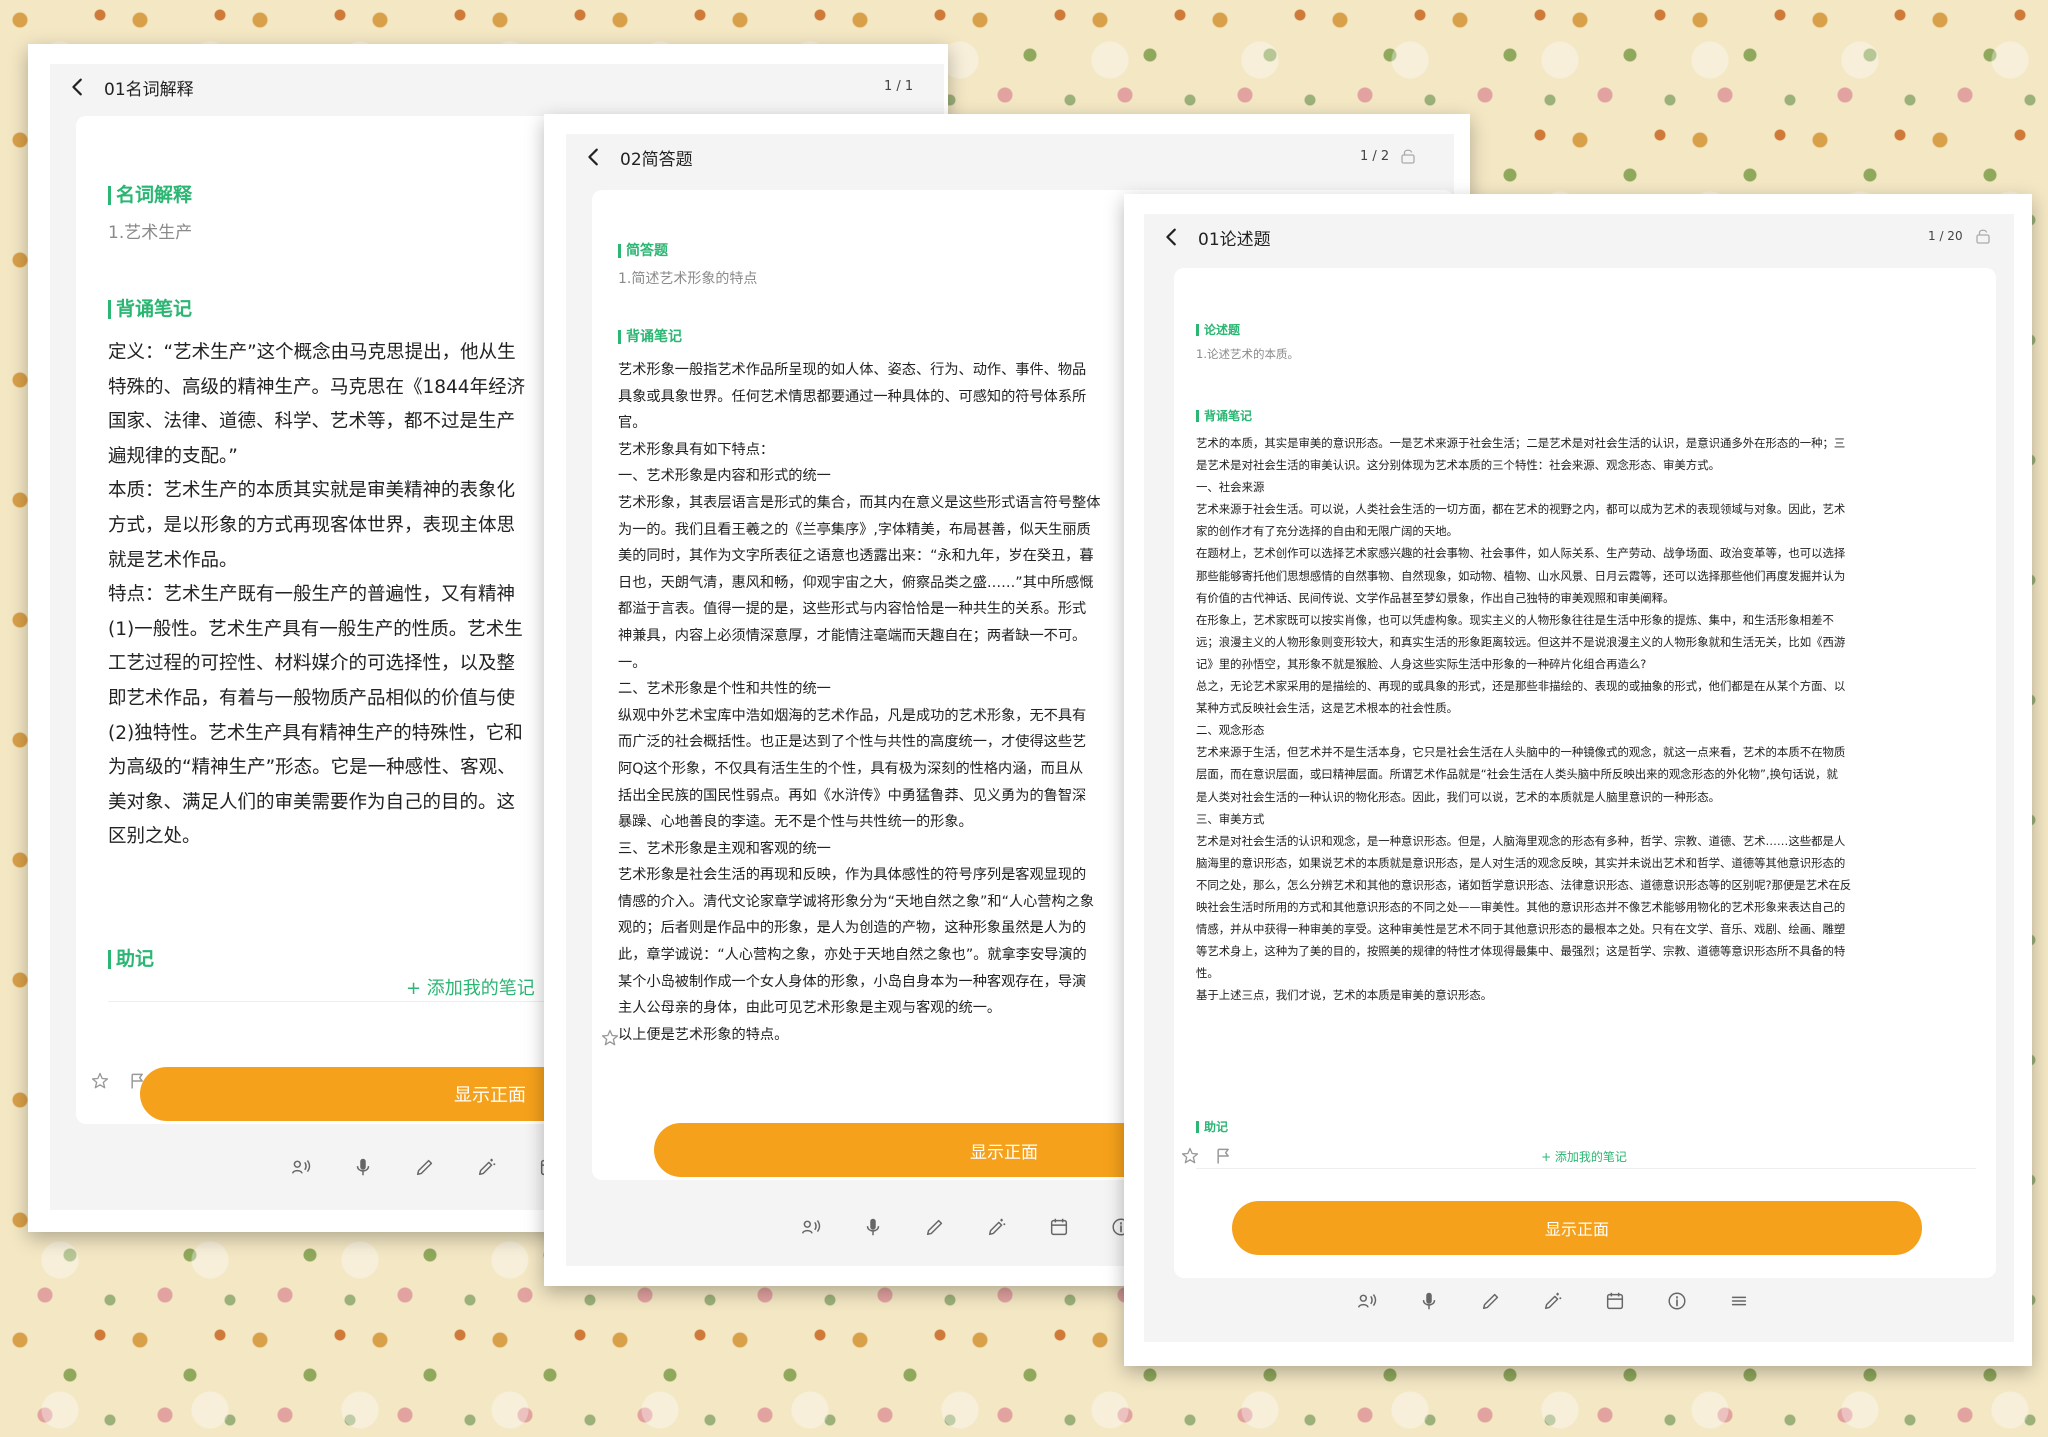 This screenshot has height=1437, width=2048. I want to click on section-title-short-answer: 简答题, so click(643, 251).